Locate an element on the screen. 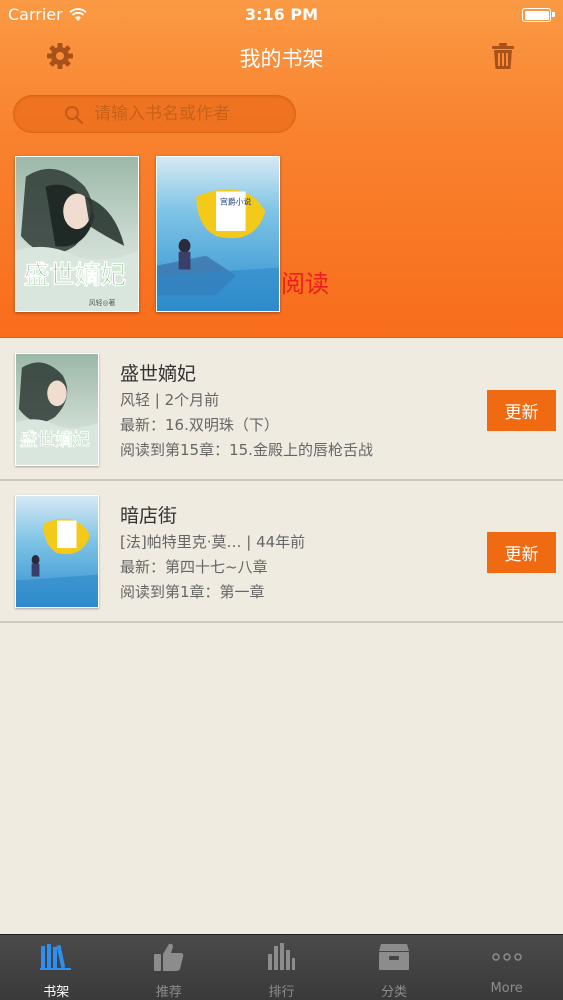  page-title: 我的书架 is located at coordinates (281, 59).